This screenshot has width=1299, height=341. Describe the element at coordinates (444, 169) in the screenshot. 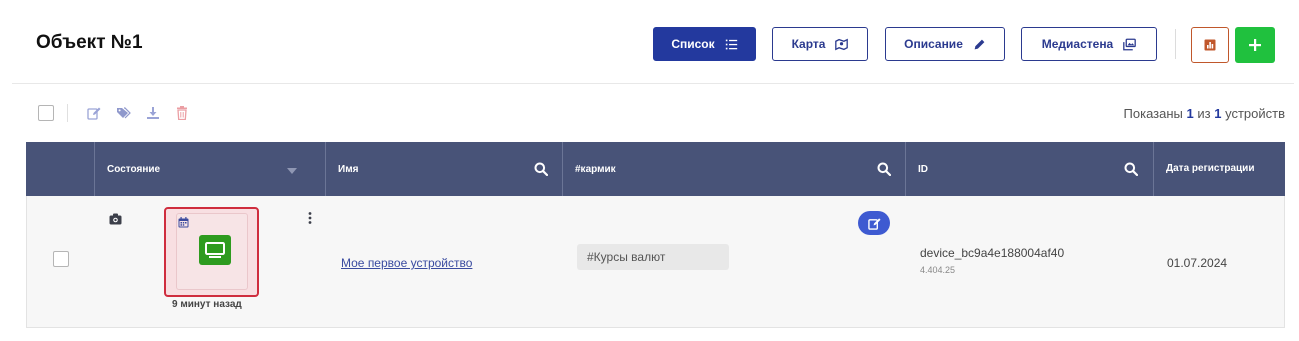

I see `column-header-name: Имя` at that location.